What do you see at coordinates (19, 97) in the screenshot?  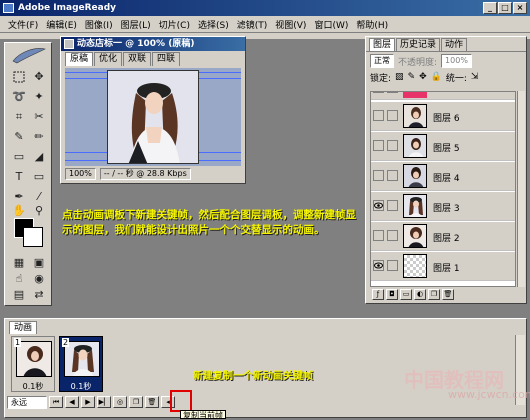 I see `lasso-icon: ➰` at bounding box center [19, 97].